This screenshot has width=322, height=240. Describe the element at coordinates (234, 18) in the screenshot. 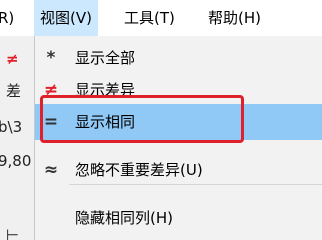

I see `menu-help: 帮助(H)` at that location.